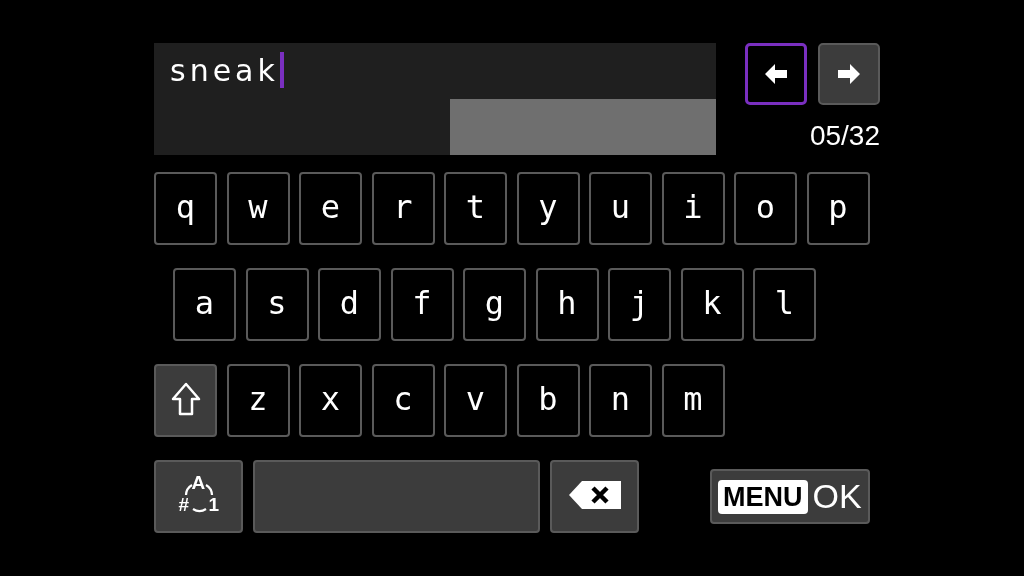 This screenshot has width=1024, height=576. What do you see at coordinates (224, 70) in the screenshot?
I see `input-text: sneak` at bounding box center [224, 70].